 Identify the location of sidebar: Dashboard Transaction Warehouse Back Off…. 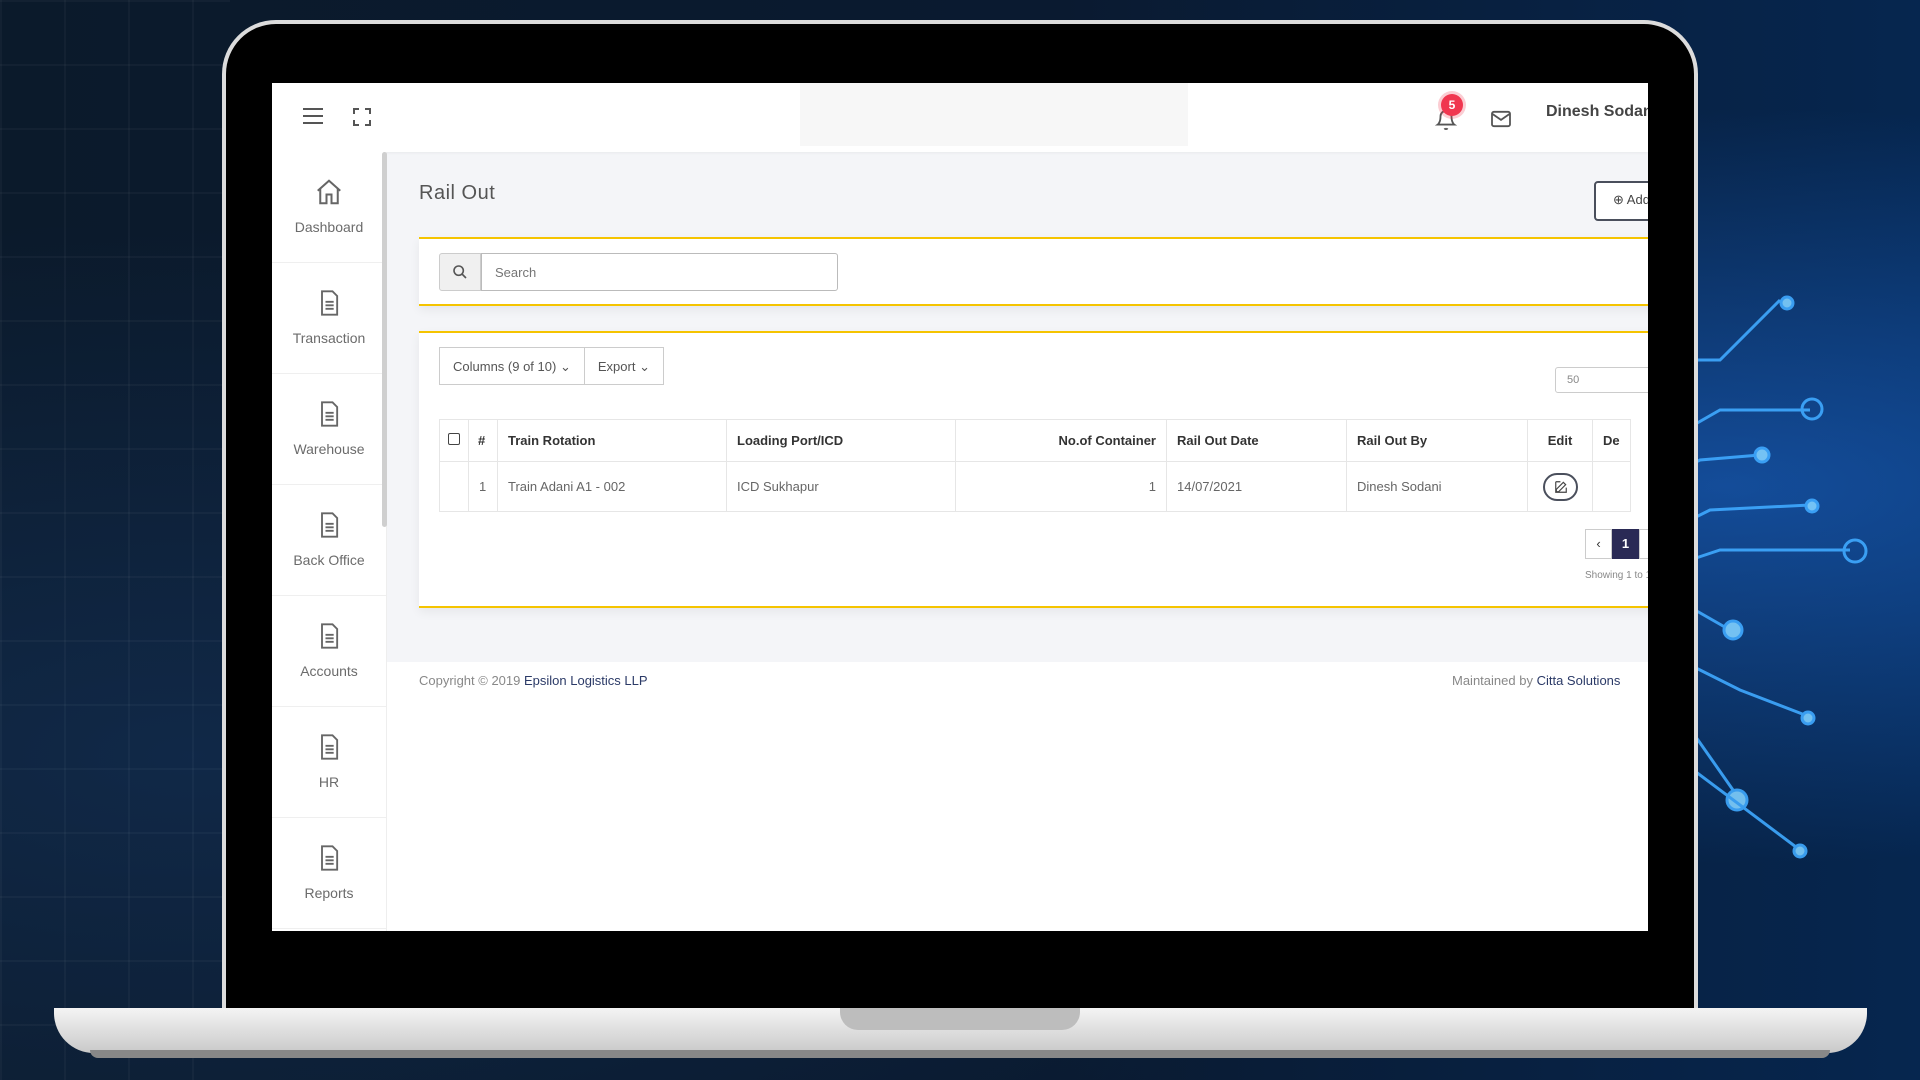
(329, 541).